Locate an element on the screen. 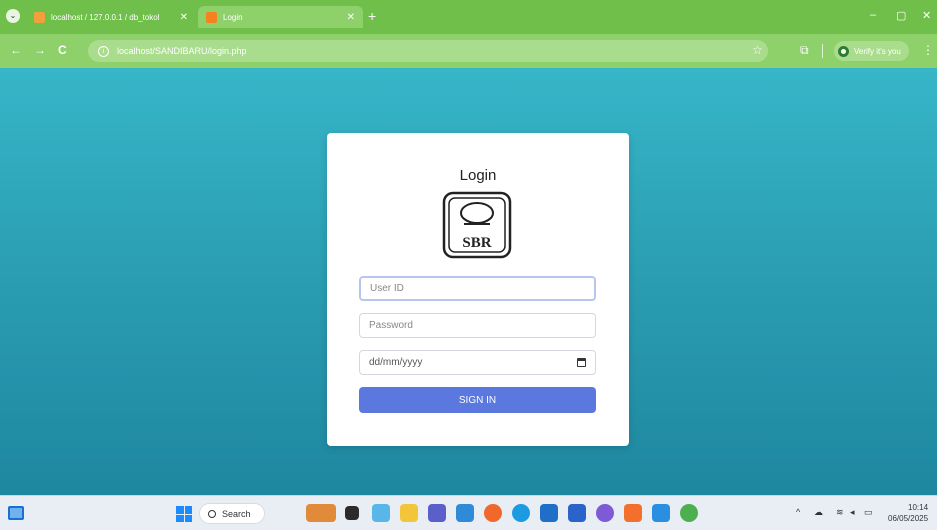 The width and height of the screenshot is (937, 530). tray-chevron-icon: ^ is located at coordinates (798, 512).